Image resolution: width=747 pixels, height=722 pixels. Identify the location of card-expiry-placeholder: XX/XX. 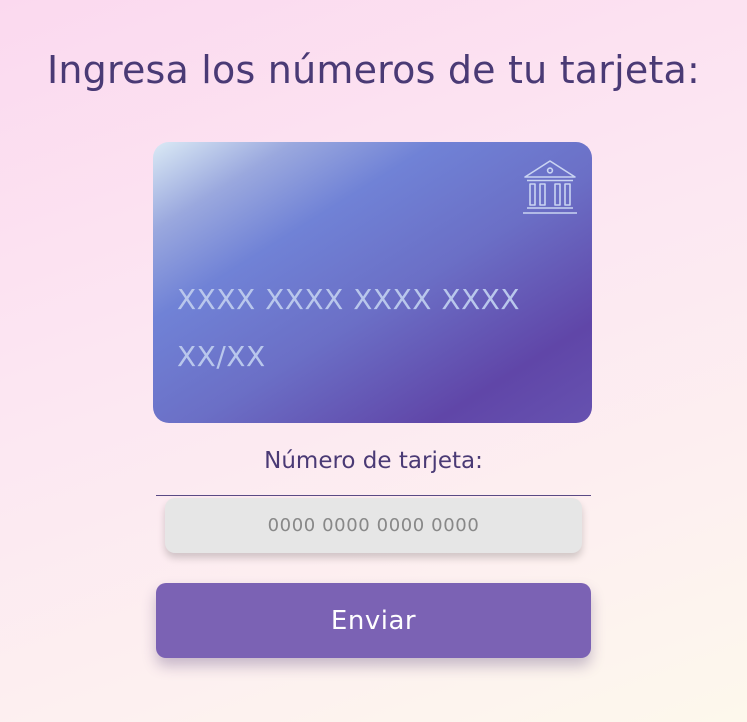
(221, 356).